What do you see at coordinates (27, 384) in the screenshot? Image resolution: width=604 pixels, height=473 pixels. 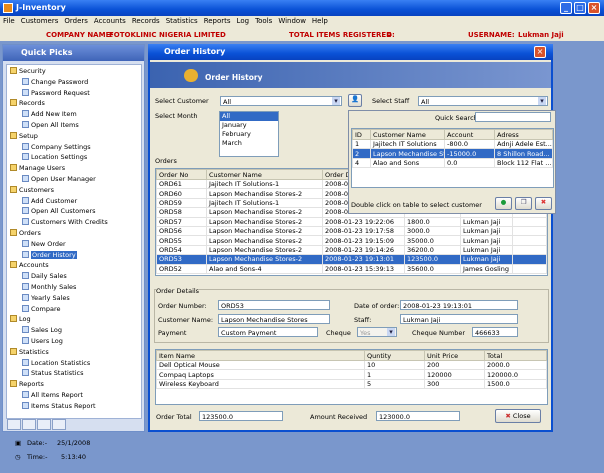 I see `tree-item: Reports` at bounding box center [27, 384].